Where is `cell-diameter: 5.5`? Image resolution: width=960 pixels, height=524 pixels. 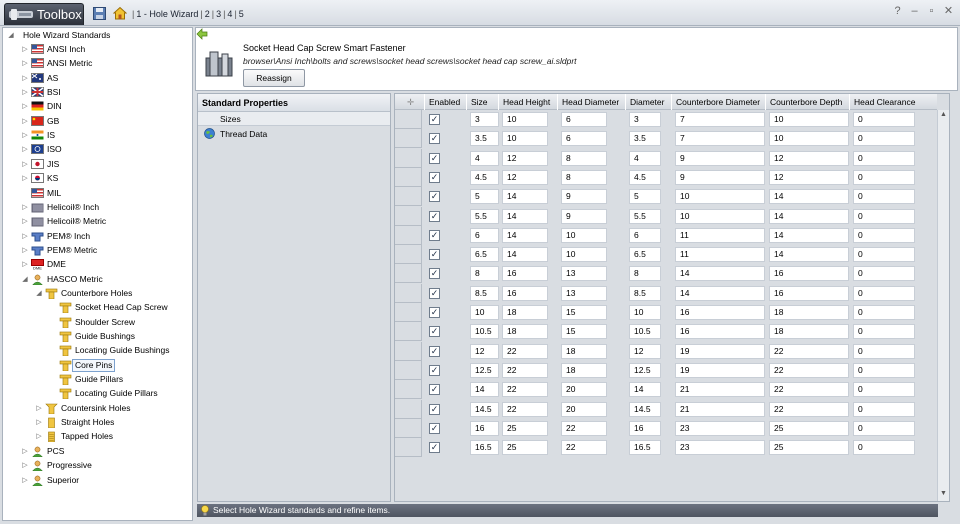
cell-diameter: 5.5 is located at coordinates (645, 216).